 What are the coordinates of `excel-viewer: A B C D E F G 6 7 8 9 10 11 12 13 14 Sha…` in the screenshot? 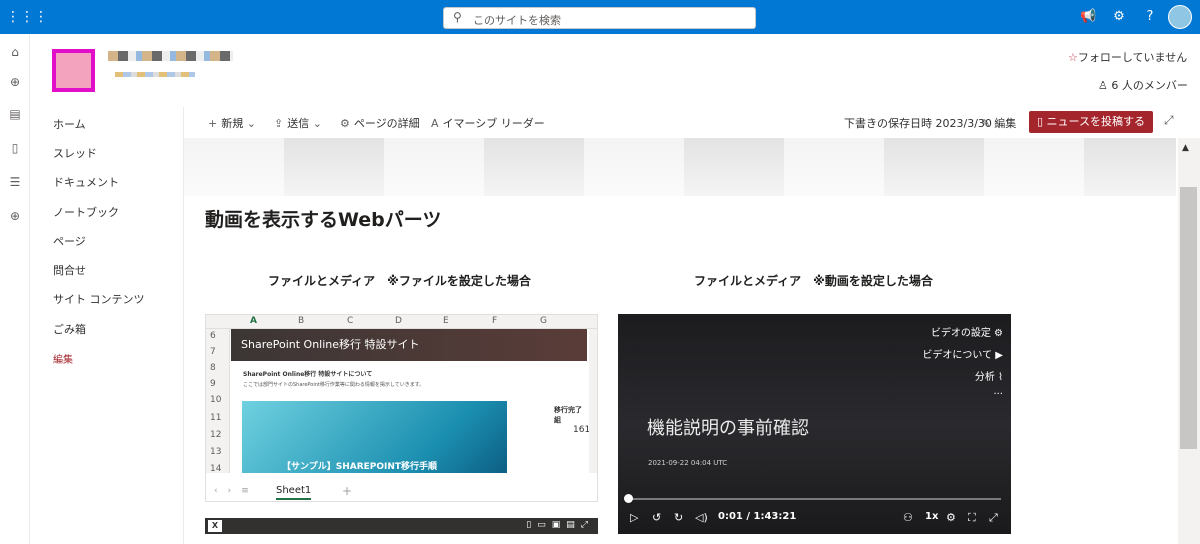 It's located at (401, 408).